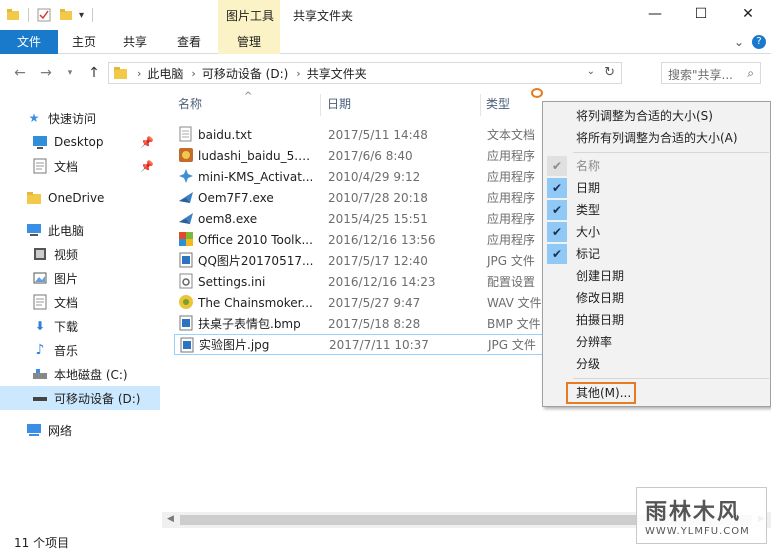 The width and height of the screenshot is (771, 551). Describe the element at coordinates (711, 73) in the screenshot. I see `search-input: 搜索"共享... ⌕` at that location.